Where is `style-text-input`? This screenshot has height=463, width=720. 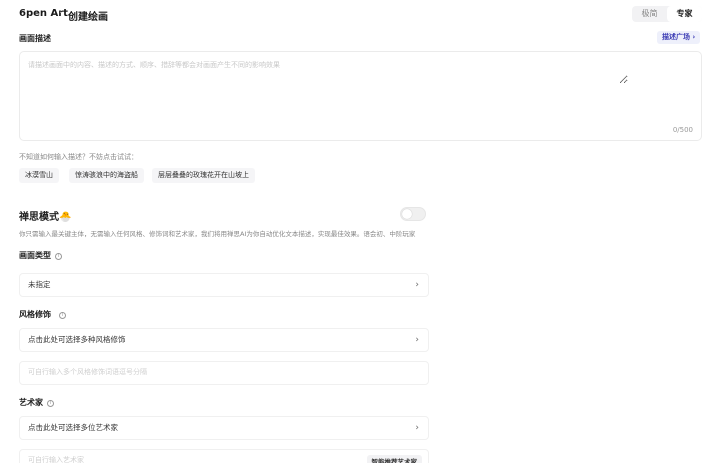
style-text-input is located at coordinates (188, 372).